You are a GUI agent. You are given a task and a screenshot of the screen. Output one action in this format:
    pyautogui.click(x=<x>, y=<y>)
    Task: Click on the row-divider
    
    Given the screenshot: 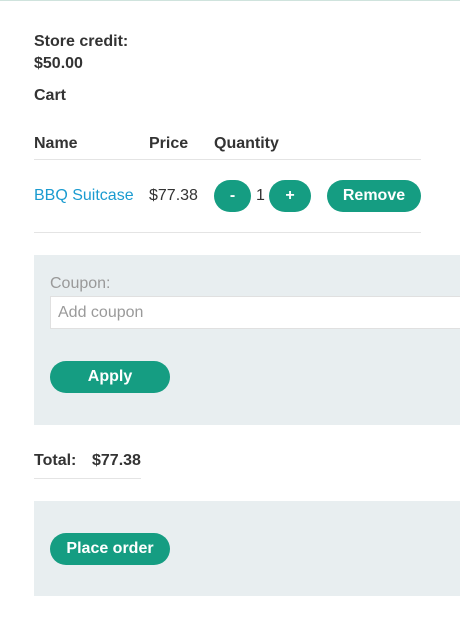 What is the action you would take?
    pyautogui.click(x=227, y=232)
    